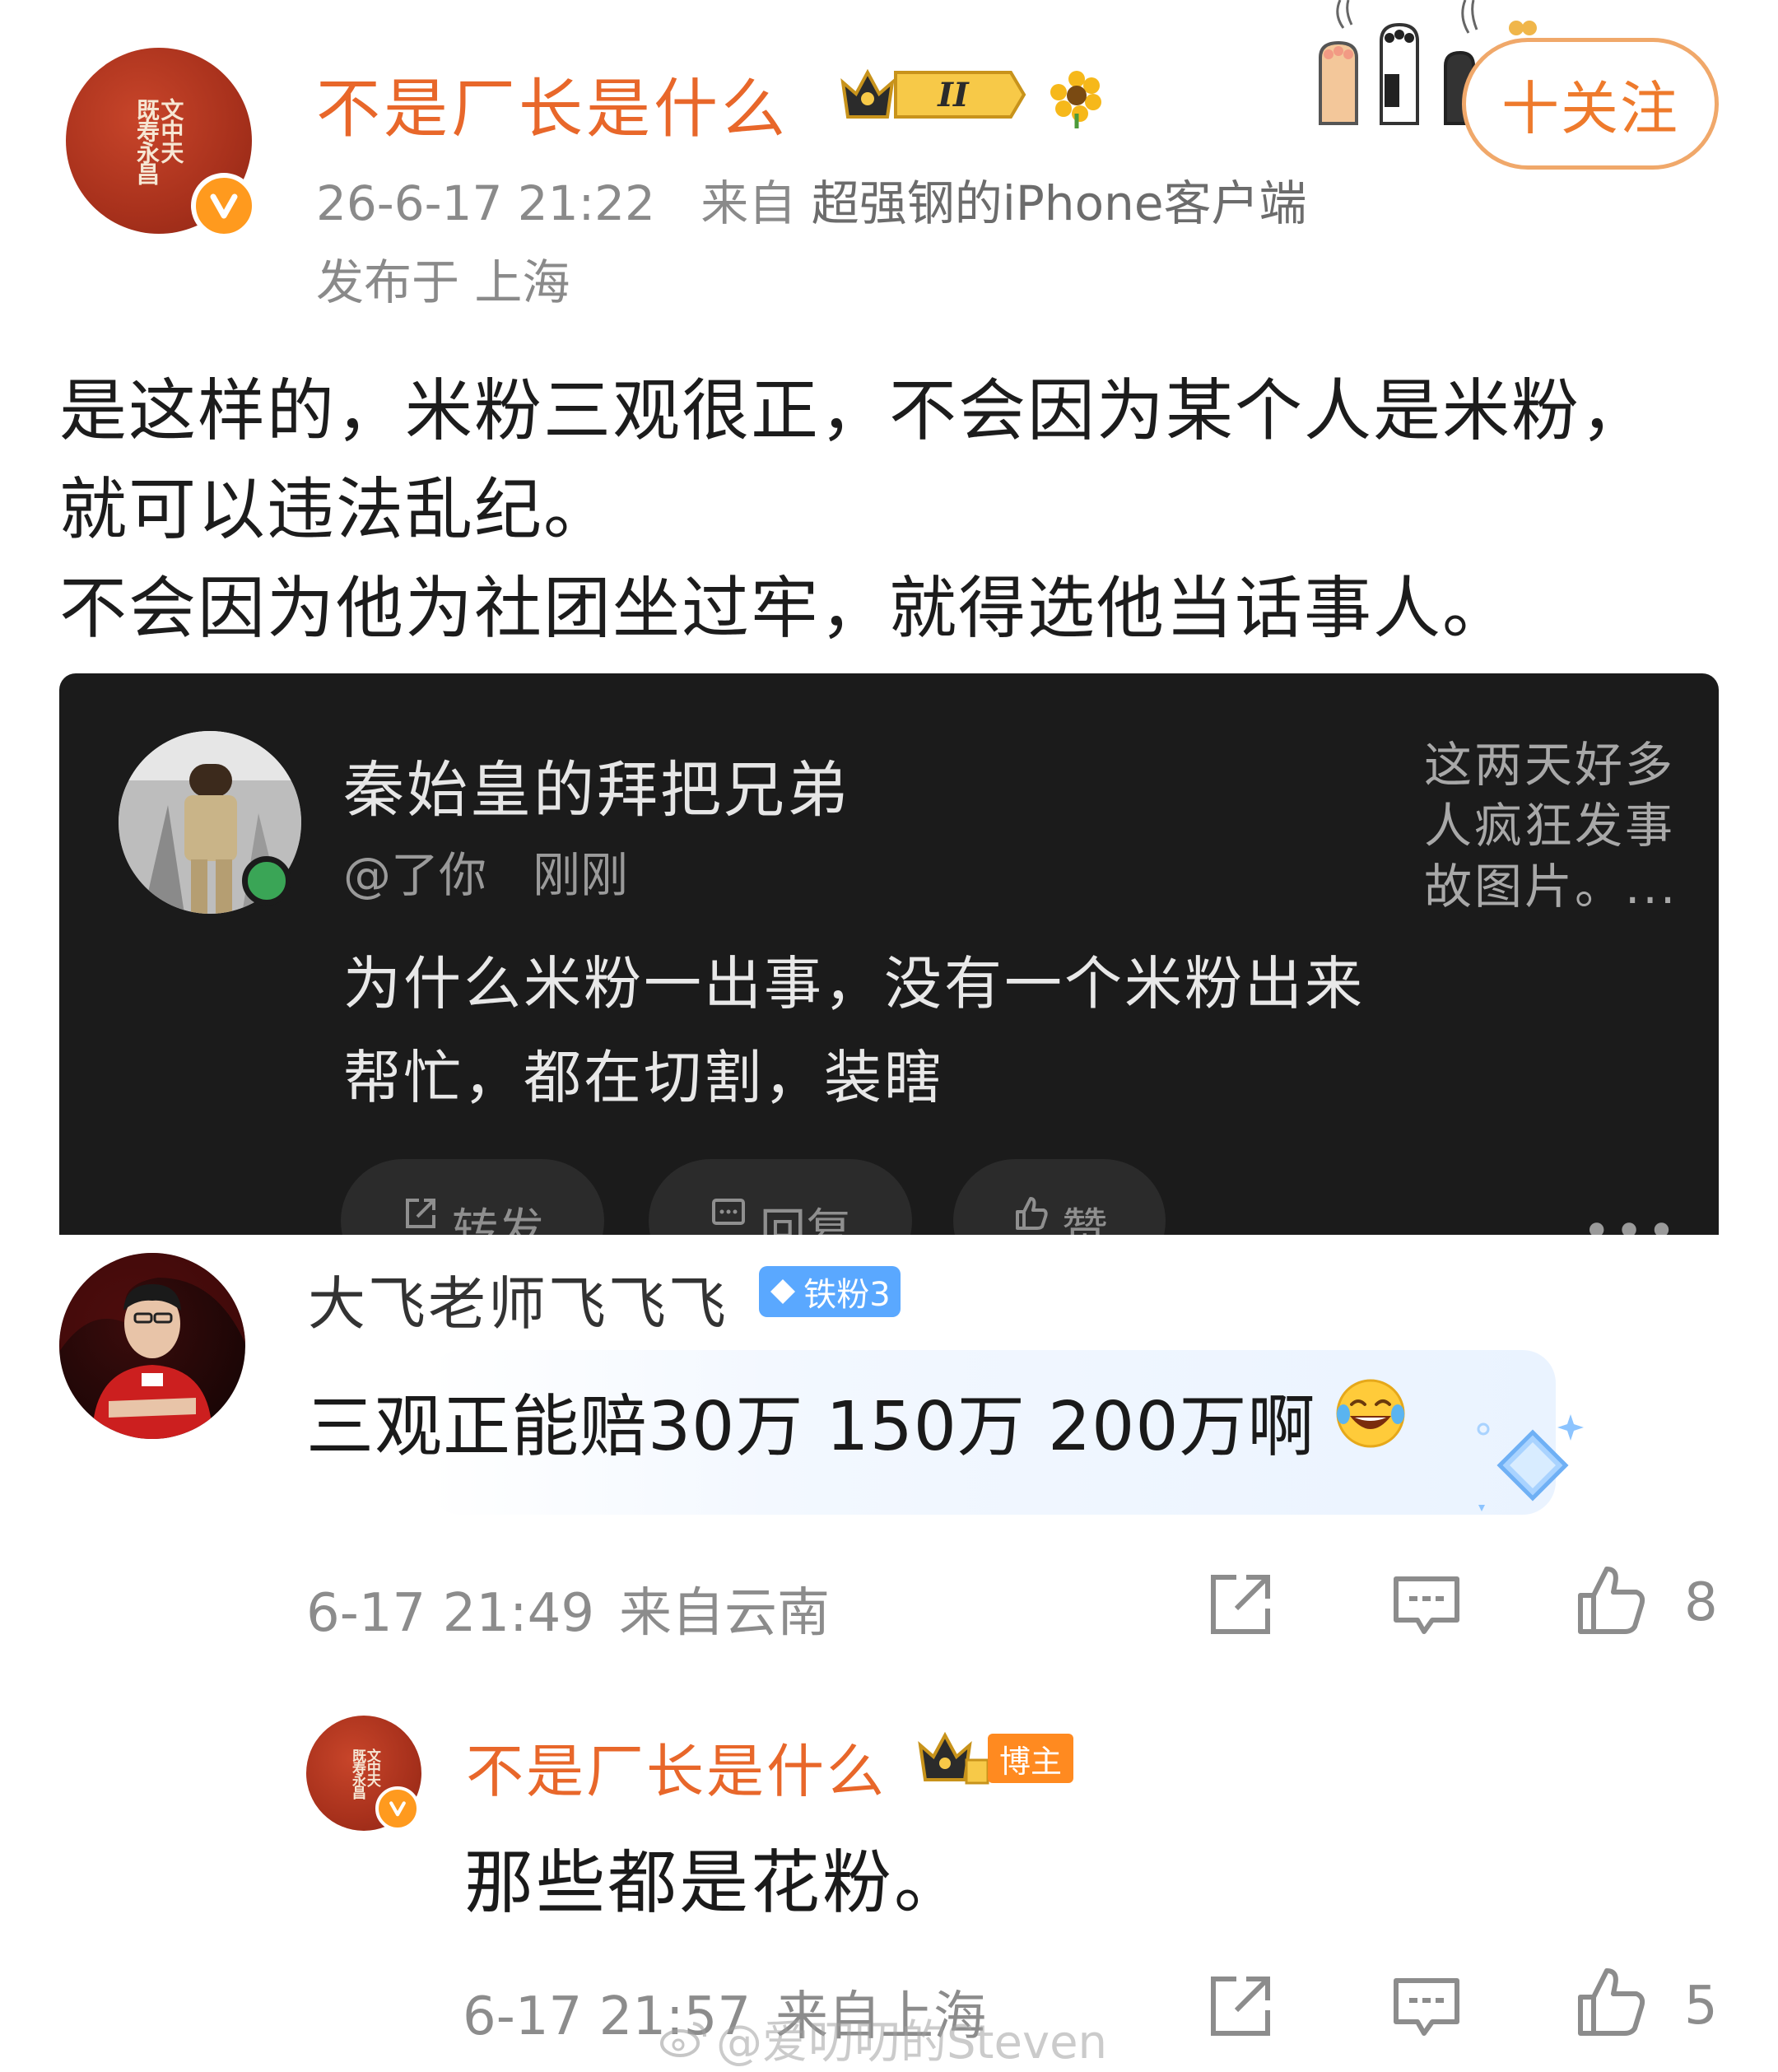 The height and width of the screenshot is (2072, 1778). What do you see at coordinates (749, 203) in the screenshot?
I see `post-from-label: 来自` at bounding box center [749, 203].